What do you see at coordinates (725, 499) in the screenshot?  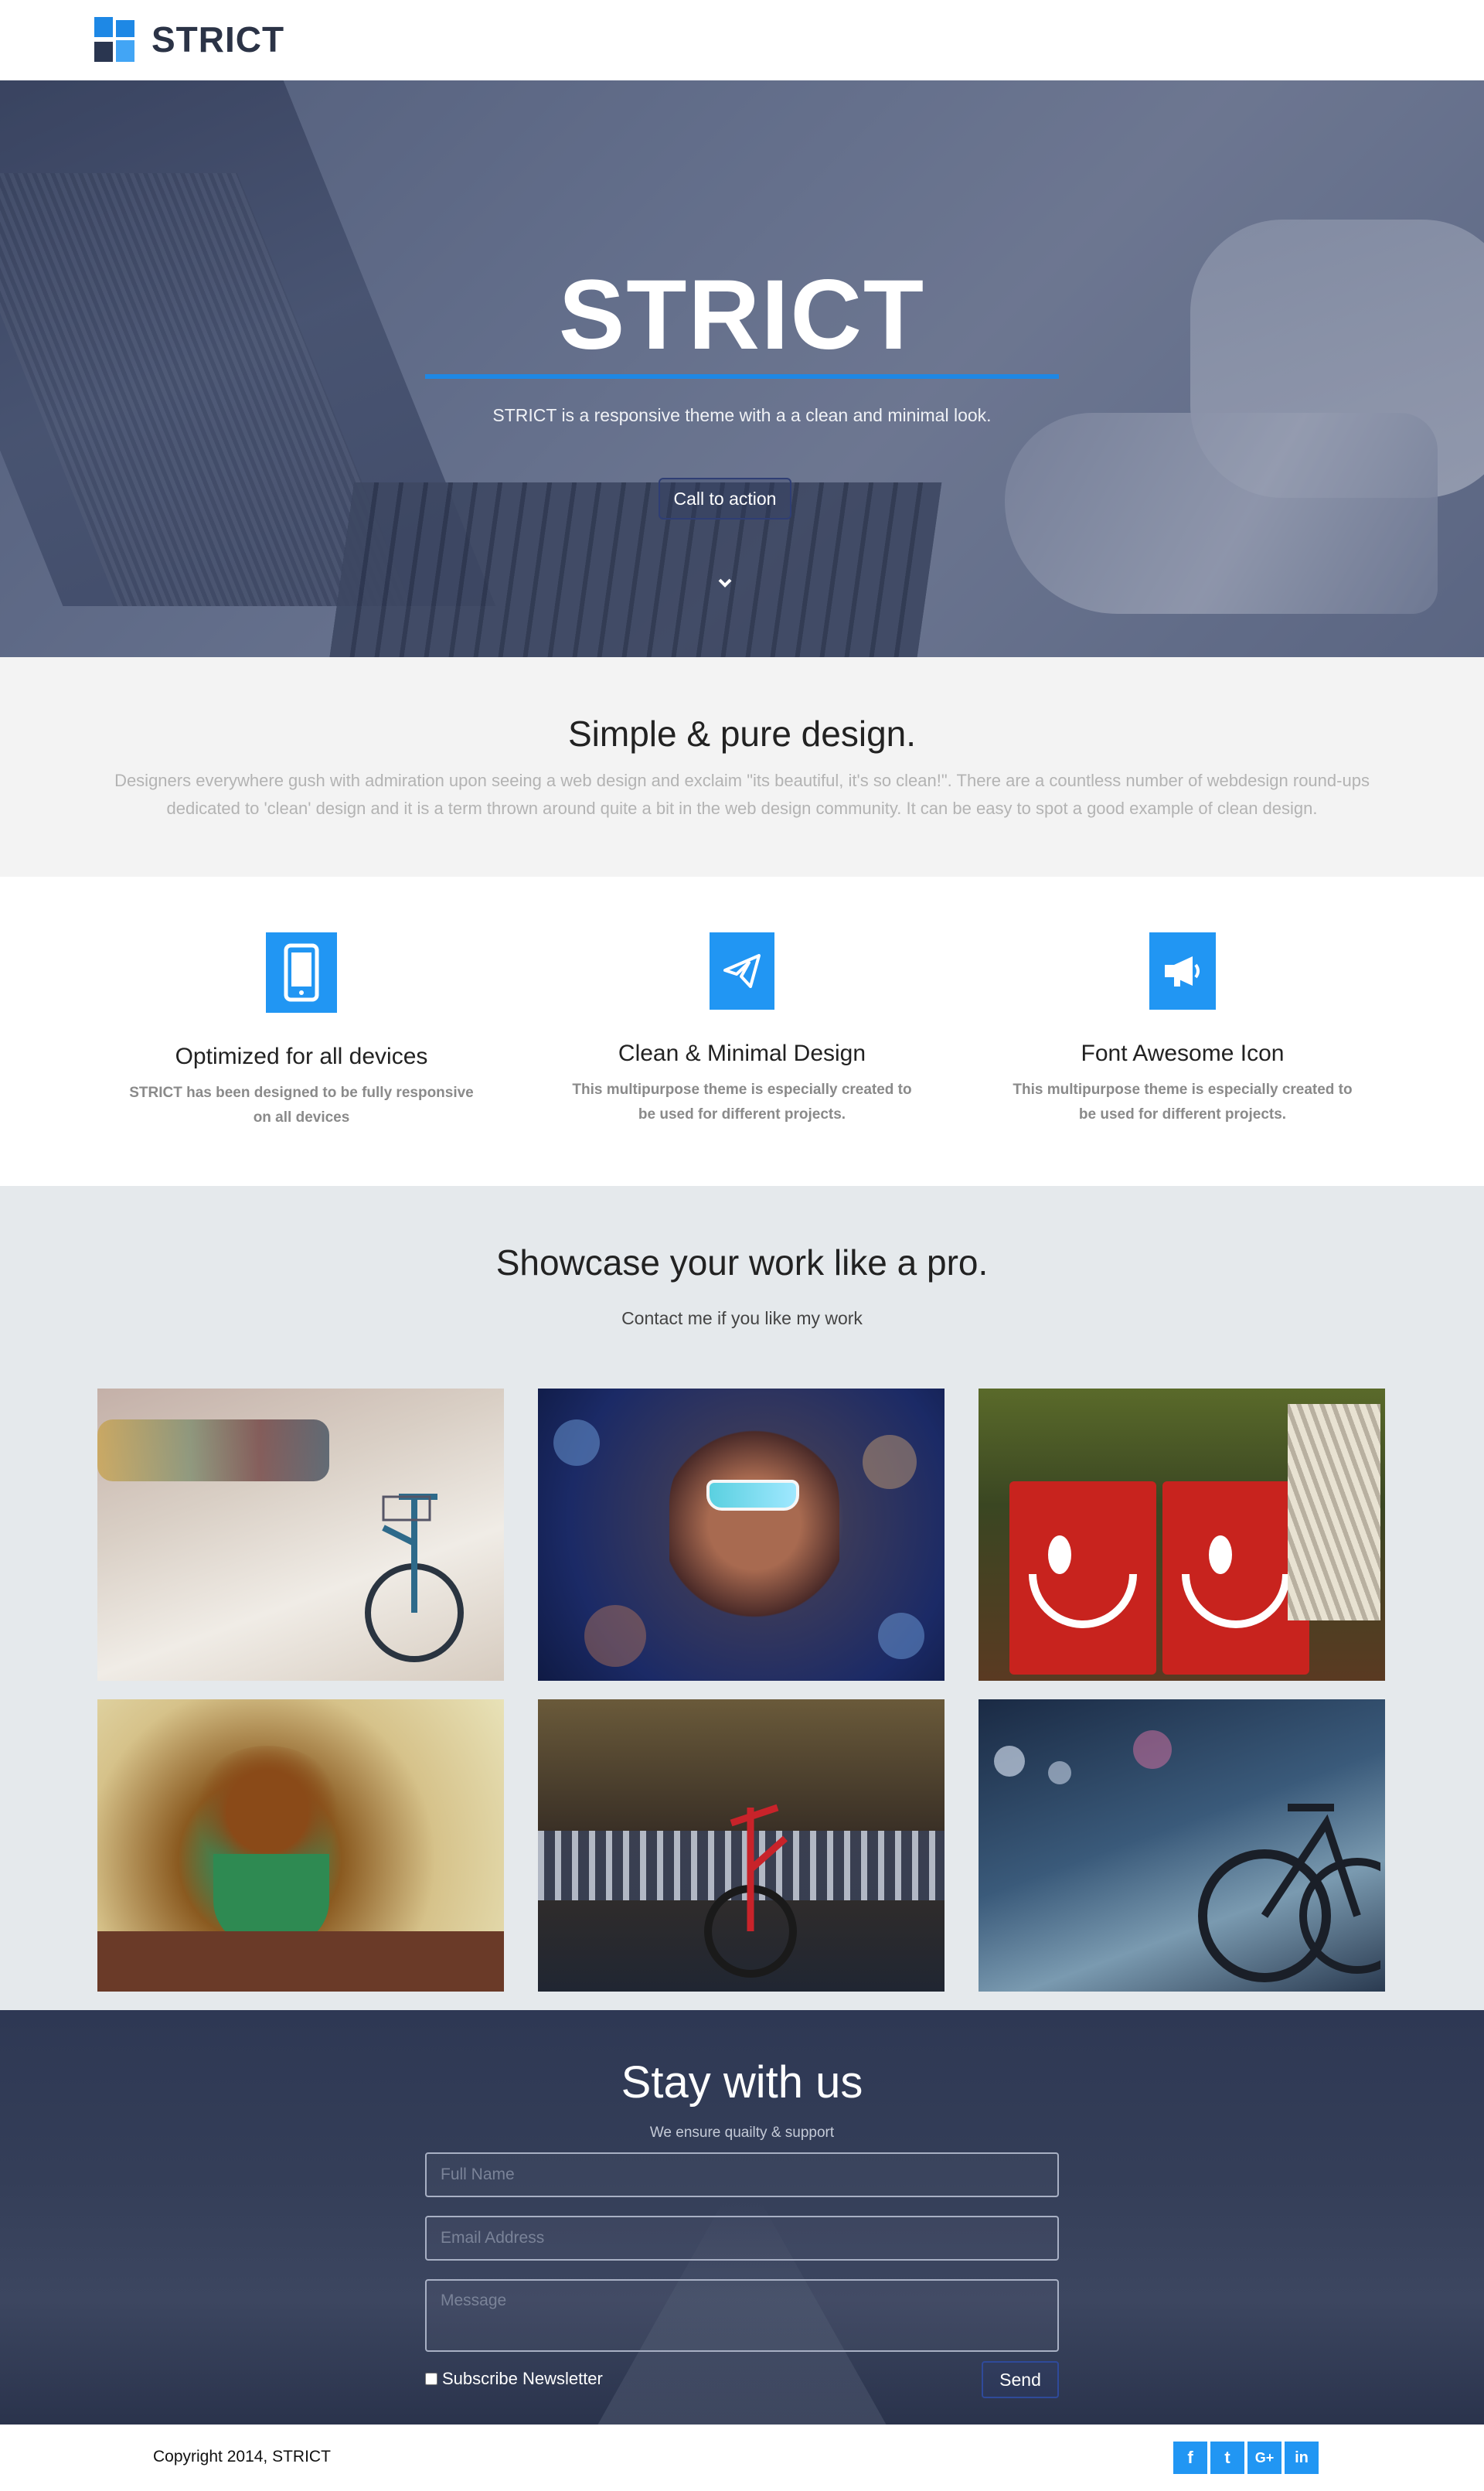 I see `call-to-action-button: Call to action` at bounding box center [725, 499].